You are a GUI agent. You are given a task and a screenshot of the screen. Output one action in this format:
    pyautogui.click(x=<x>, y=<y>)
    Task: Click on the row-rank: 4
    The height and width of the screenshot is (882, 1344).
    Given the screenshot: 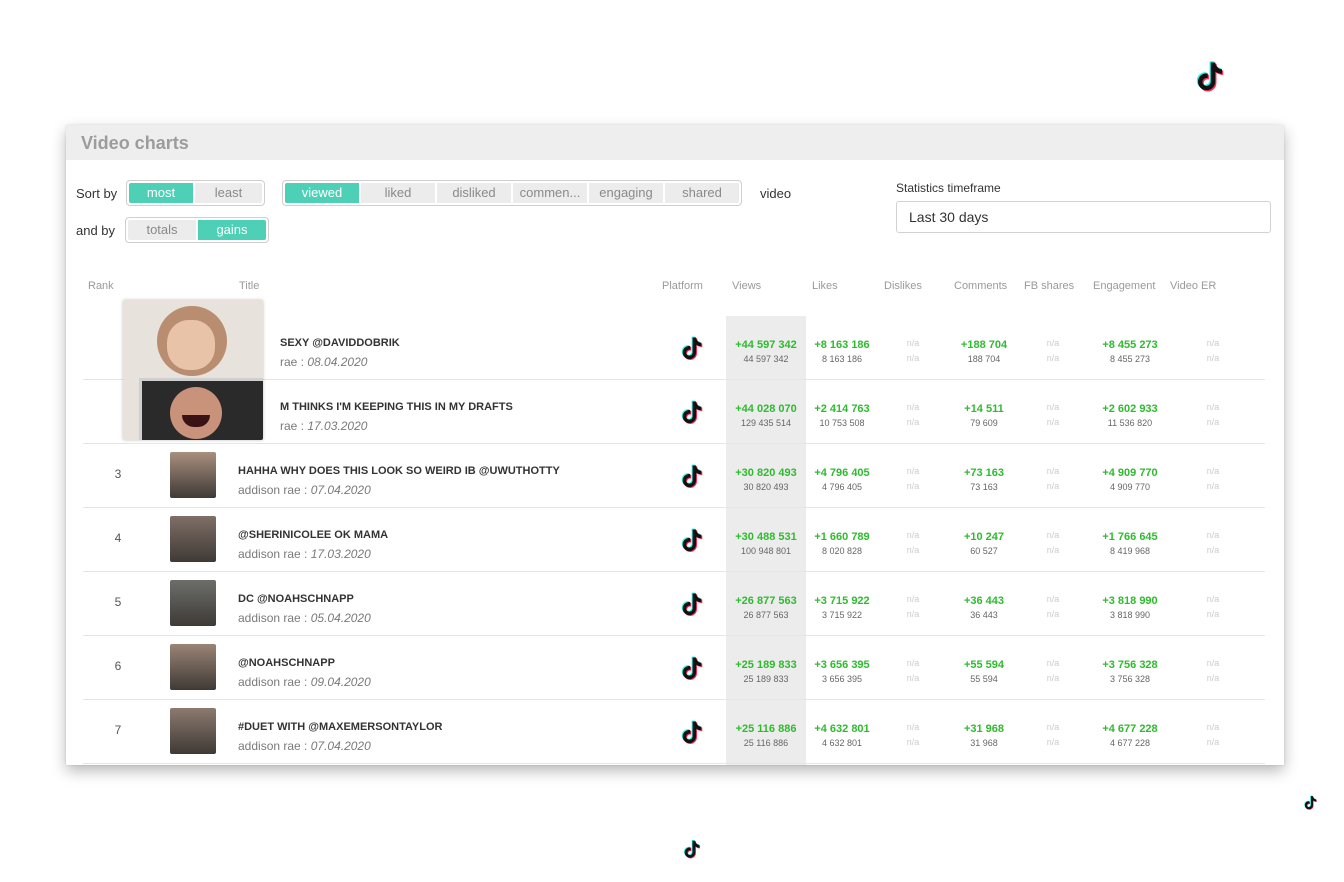 What is the action you would take?
    pyautogui.click(x=118, y=538)
    